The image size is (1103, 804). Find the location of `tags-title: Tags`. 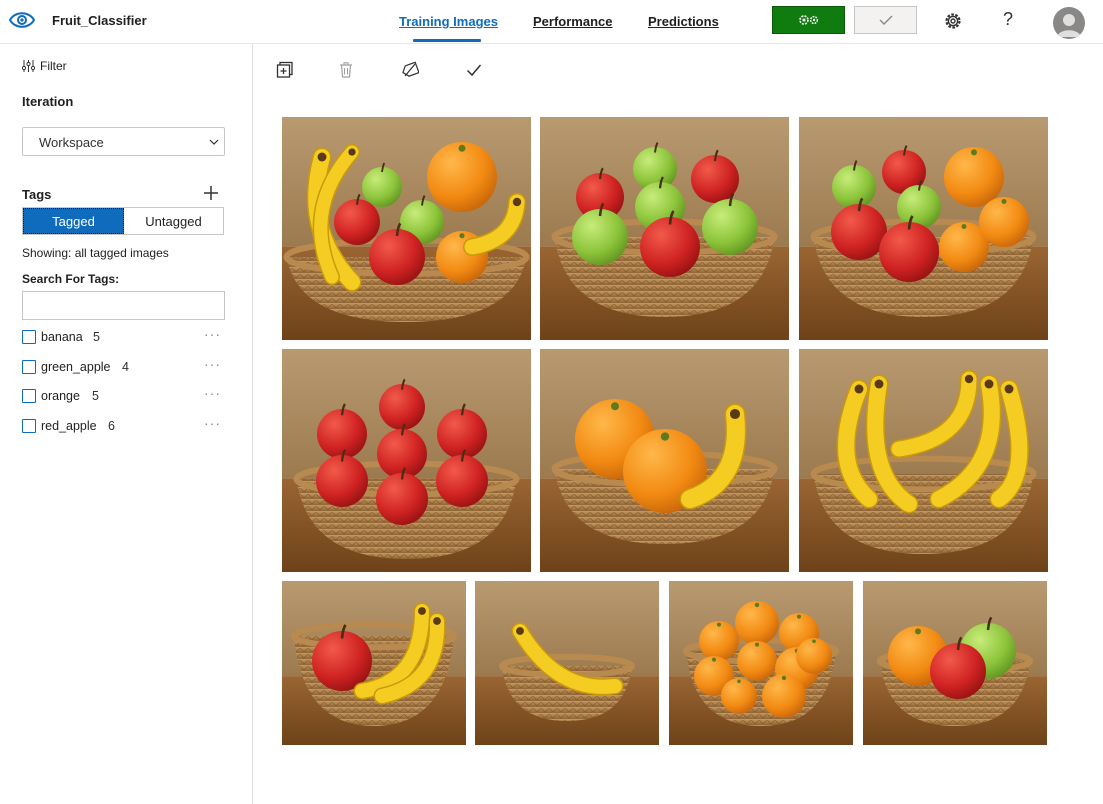

tags-title: Tags is located at coordinates (37, 194).